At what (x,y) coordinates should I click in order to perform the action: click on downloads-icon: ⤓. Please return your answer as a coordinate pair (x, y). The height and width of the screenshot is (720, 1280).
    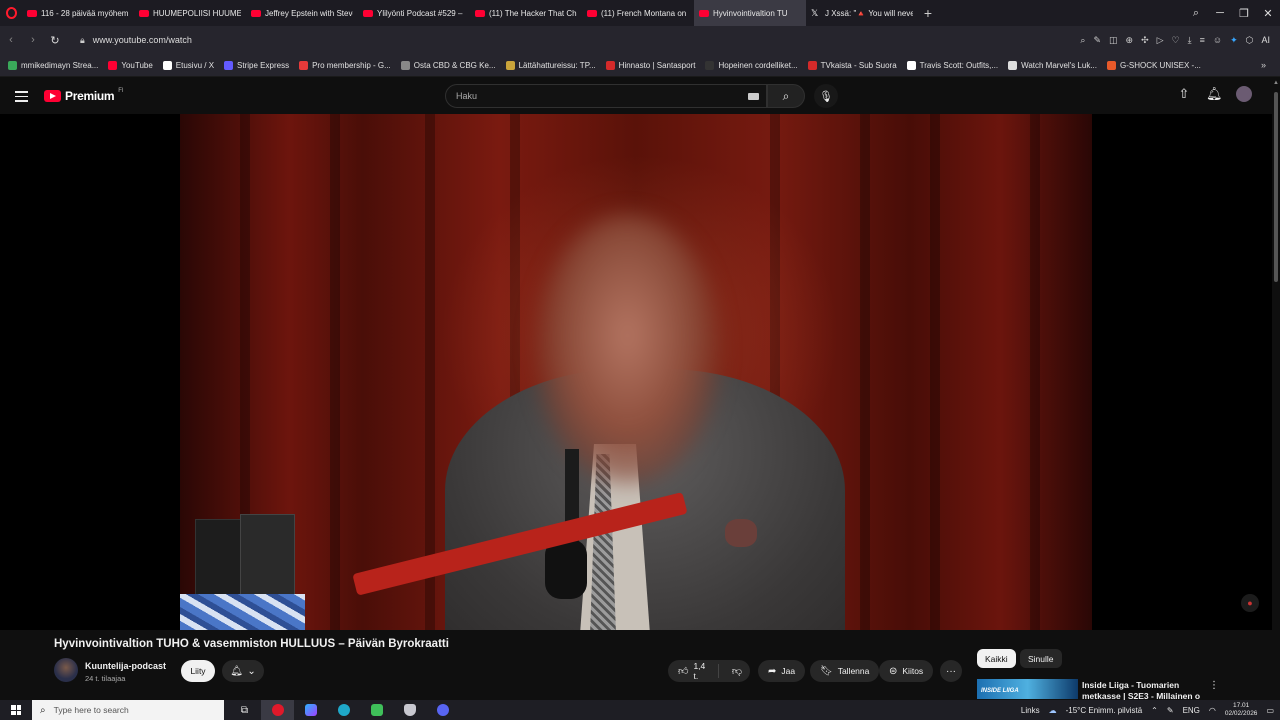
    Looking at the image, I should click on (1190, 40).